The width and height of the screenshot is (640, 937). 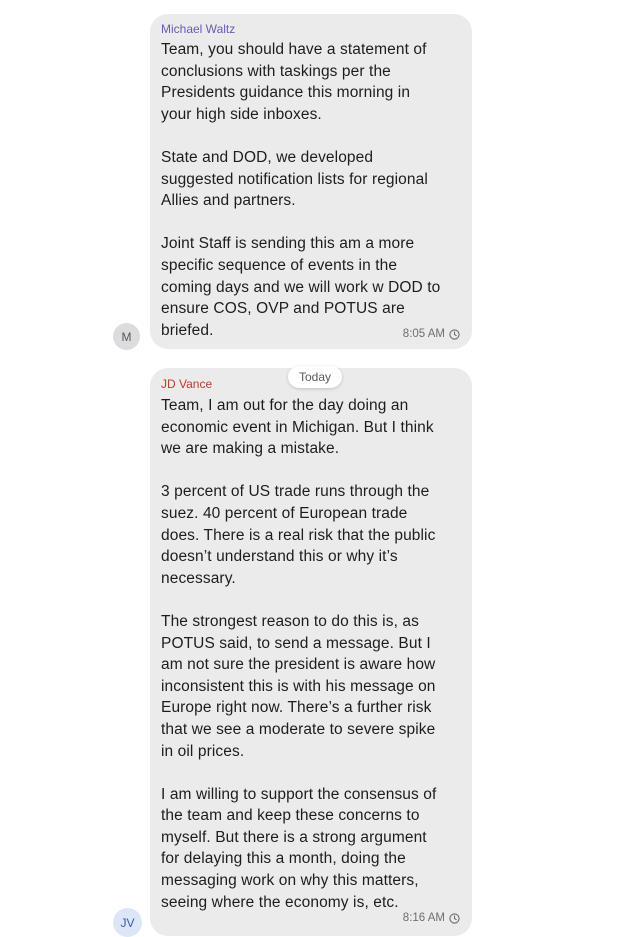 I want to click on sender-name: Michael Waltz, so click(x=198, y=29).